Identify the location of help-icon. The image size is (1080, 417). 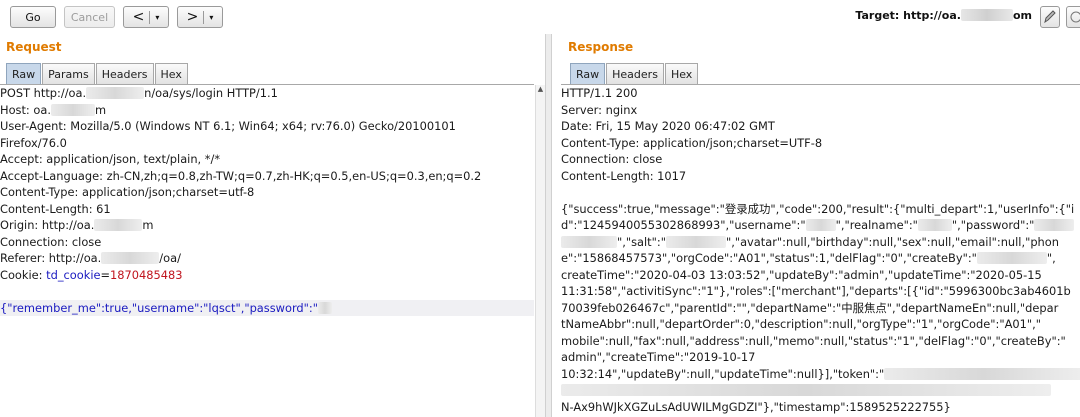
(1075, 17).